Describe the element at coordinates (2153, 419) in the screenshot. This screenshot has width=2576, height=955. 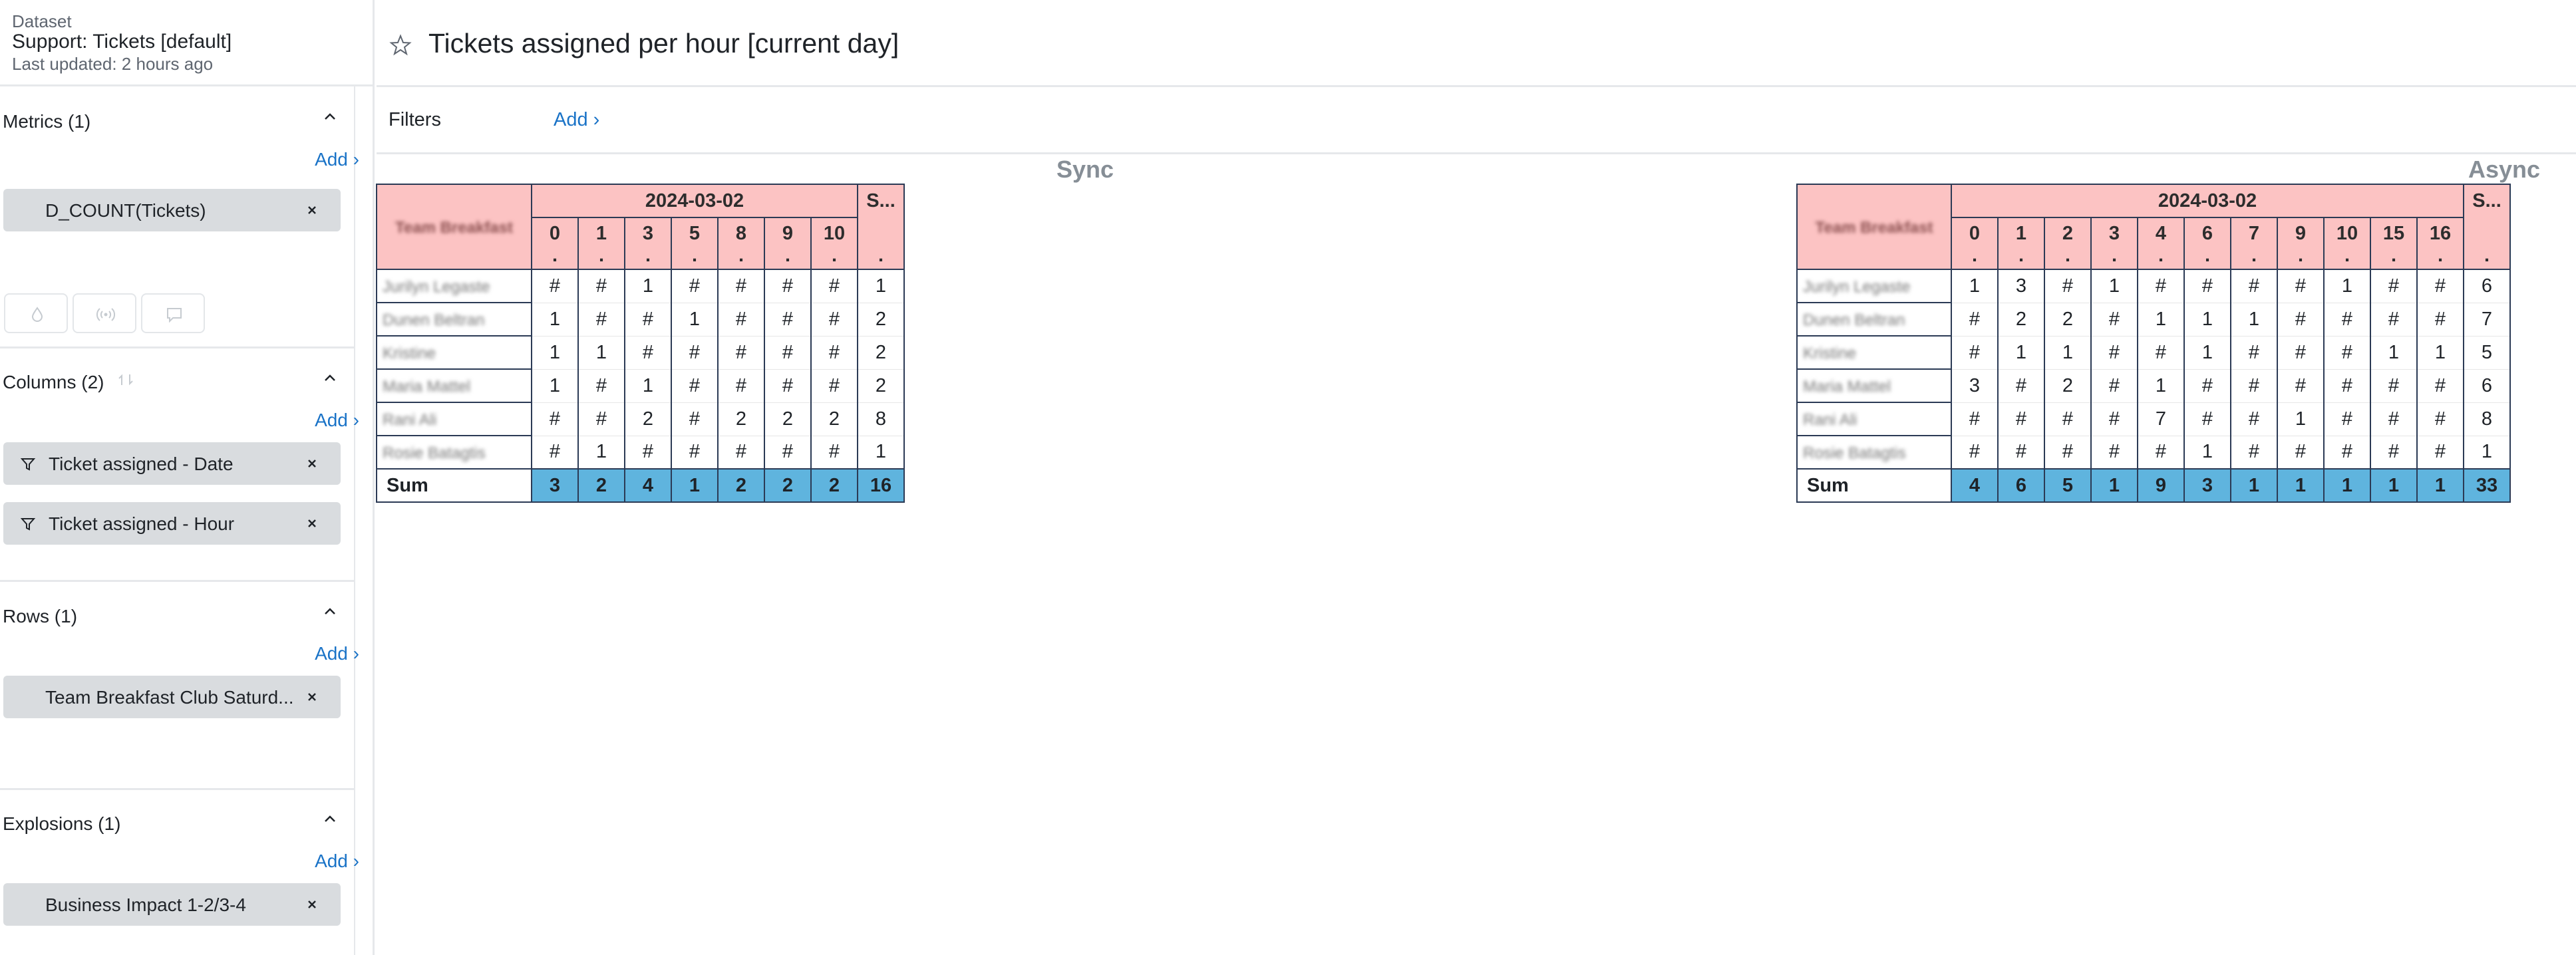
I see `table-row: Rani Ali # # # #7 # #1 # # #8` at that location.